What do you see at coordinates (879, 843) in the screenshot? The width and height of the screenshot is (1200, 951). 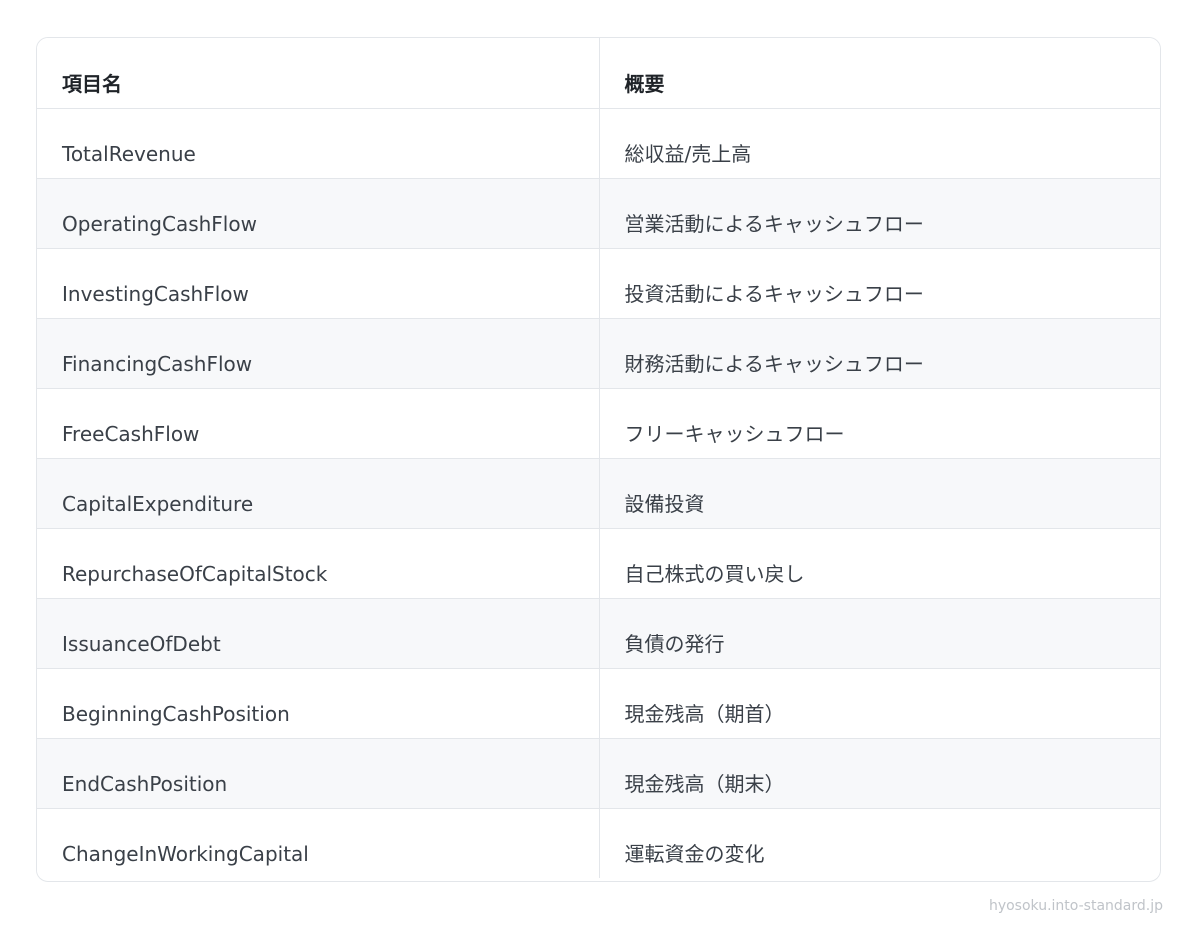 I see `summary-cell: 運転資金の変化` at bounding box center [879, 843].